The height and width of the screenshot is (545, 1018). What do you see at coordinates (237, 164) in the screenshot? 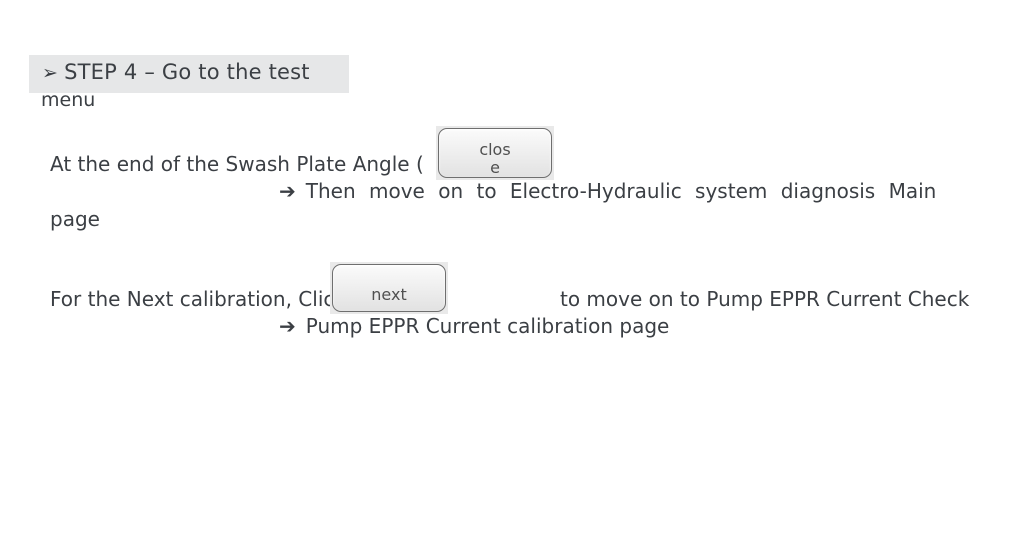
I see `swash-plate-instruction: At the end of the Swash Plate Angle (` at bounding box center [237, 164].